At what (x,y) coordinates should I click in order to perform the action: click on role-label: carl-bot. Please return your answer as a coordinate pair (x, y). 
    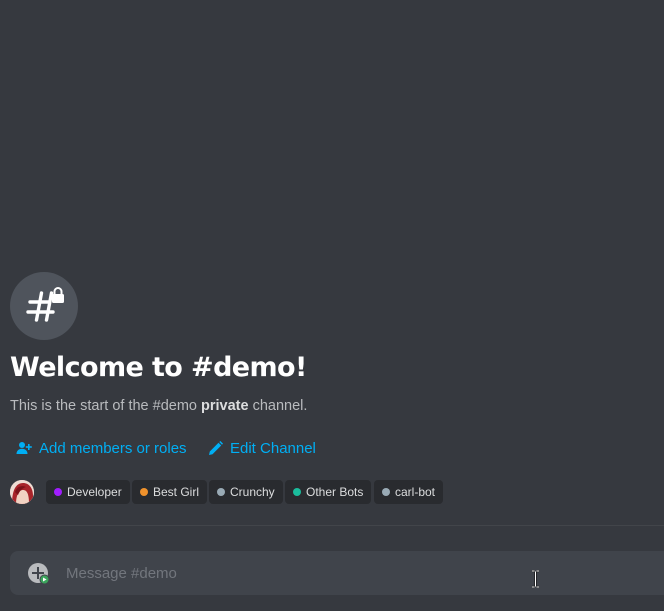
    Looking at the image, I should click on (415, 492).